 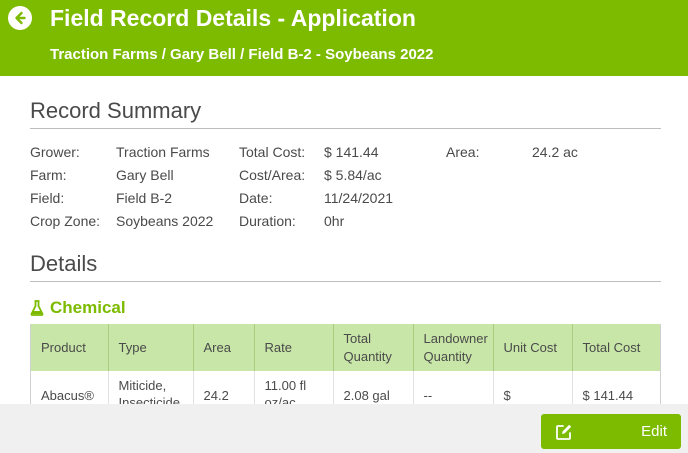 I want to click on date-label: Date:, so click(x=256, y=198).